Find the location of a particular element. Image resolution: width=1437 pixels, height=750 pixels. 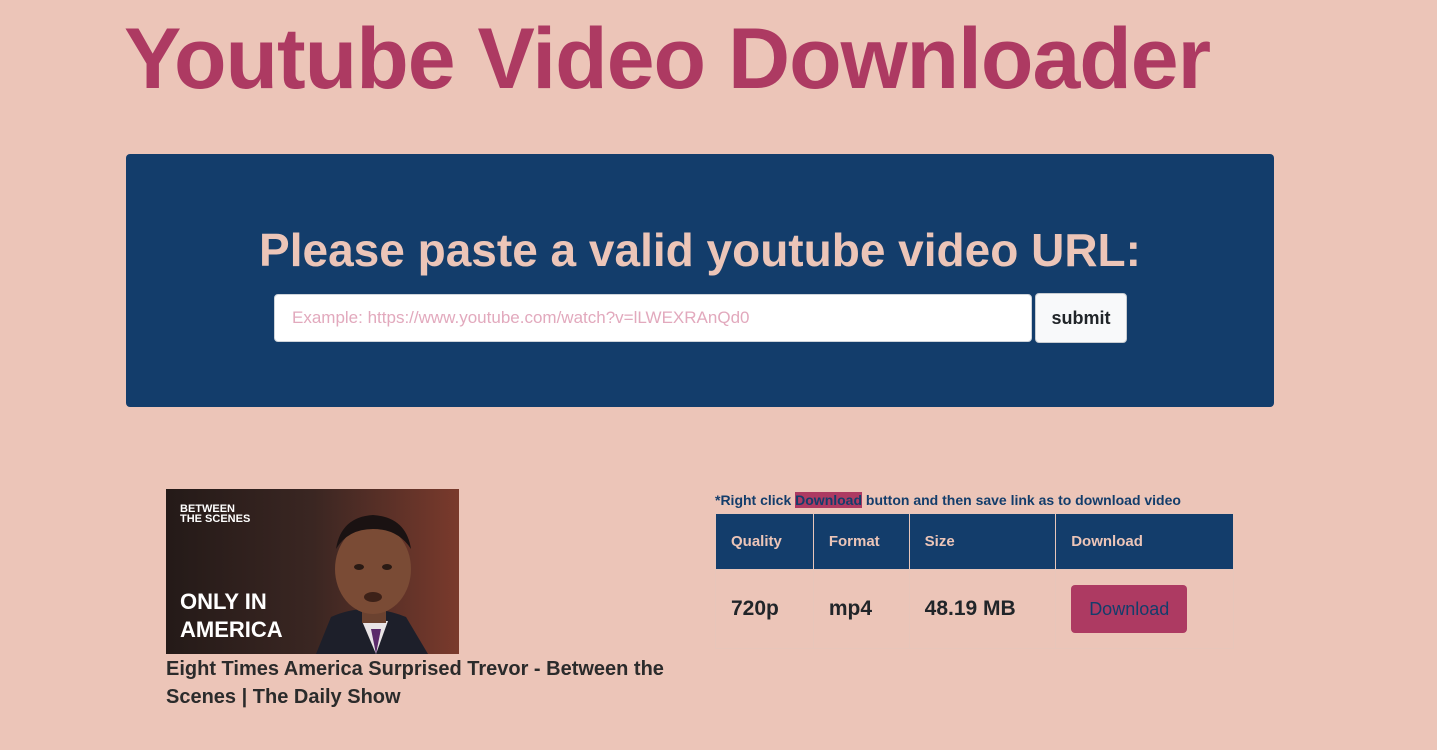

column-header-quality: Quality is located at coordinates (764, 541).